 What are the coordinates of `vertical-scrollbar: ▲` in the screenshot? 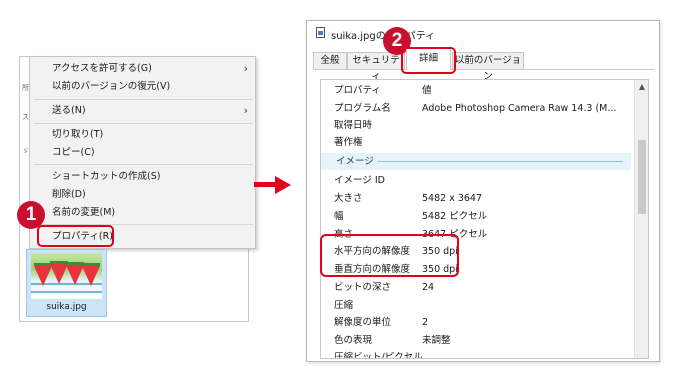 It's located at (641, 219).